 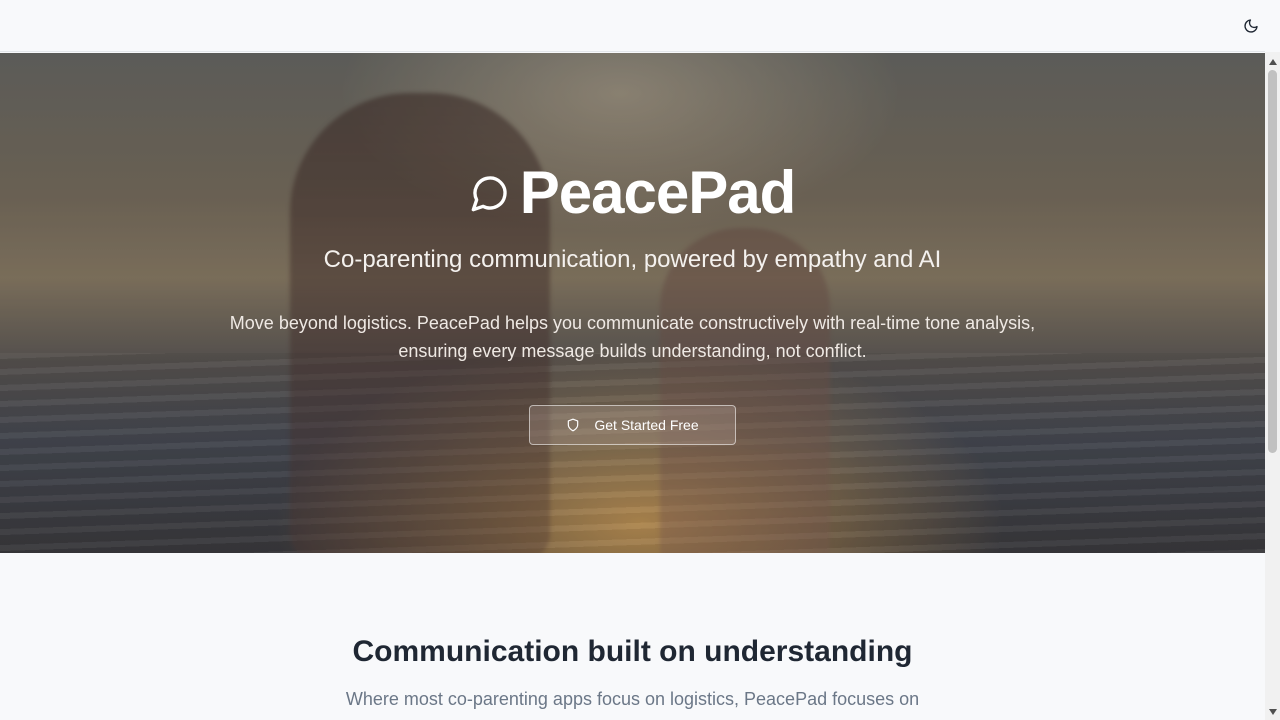 I want to click on brand: PeacePad, so click(x=632, y=193).